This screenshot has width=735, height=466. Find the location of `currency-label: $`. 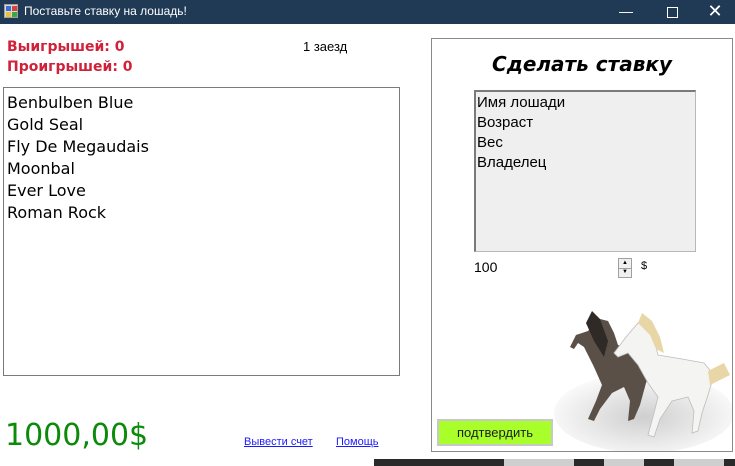

currency-label: $ is located at coordinates (644, 266).